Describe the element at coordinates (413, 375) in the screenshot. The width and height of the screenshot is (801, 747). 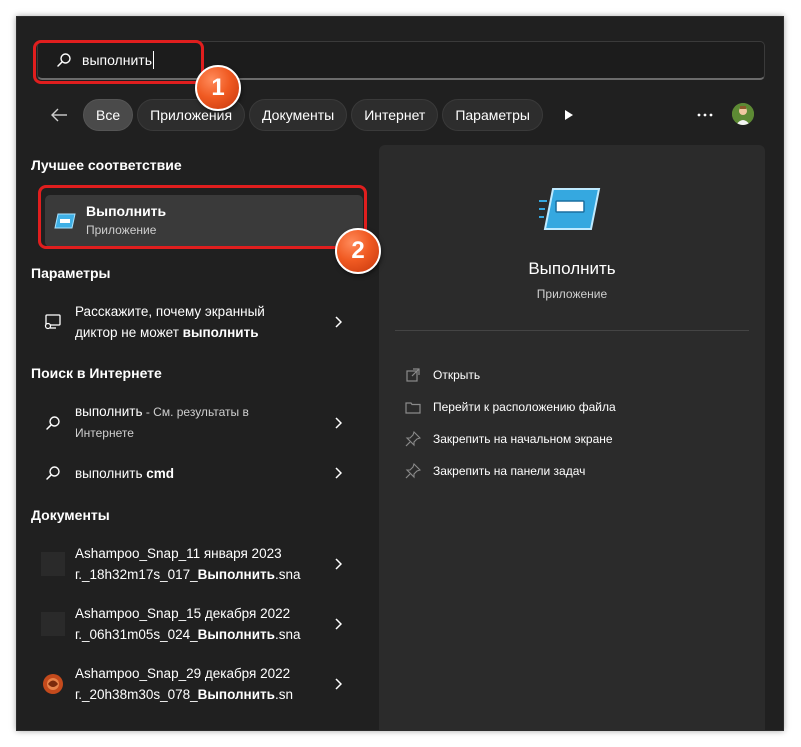
I see `open-external-icon` at that location.